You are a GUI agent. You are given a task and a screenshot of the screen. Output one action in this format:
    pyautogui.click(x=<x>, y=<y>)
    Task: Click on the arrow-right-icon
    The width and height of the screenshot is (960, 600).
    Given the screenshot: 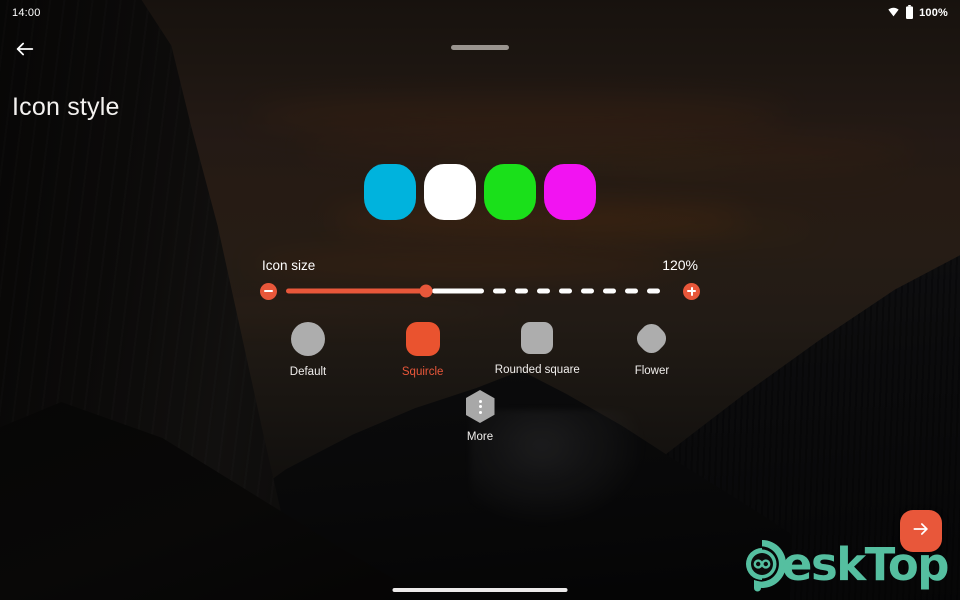 What is the action you would take?
    pyautogui.click(x=921, y=531)
    